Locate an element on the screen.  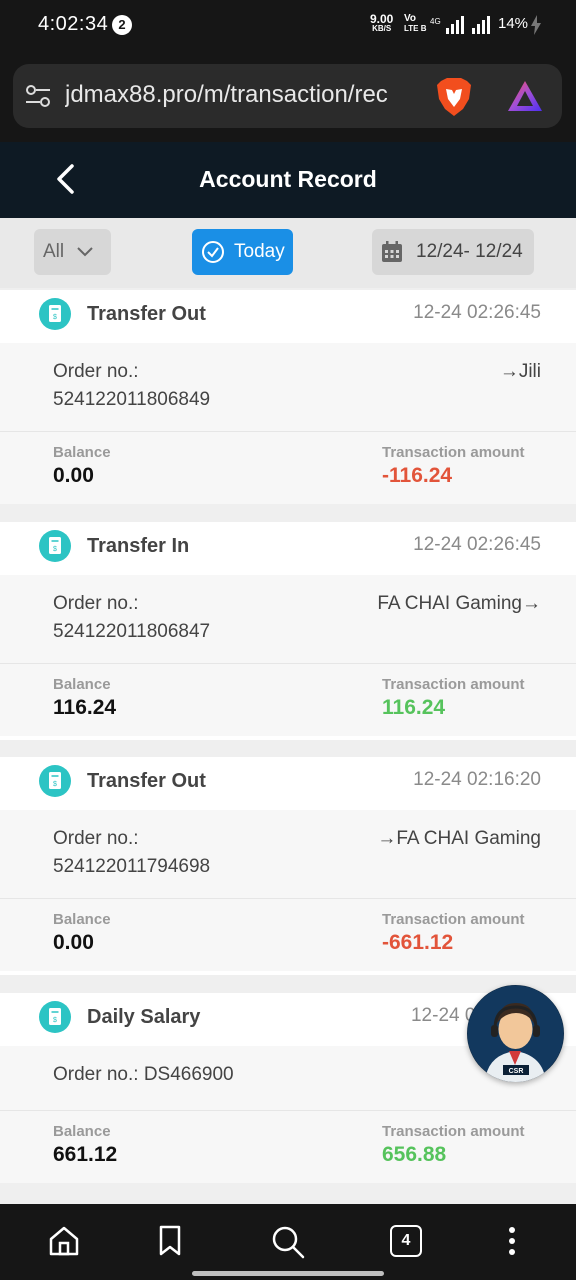
amount-value: -661.12 is located at coordinates (418, 942).